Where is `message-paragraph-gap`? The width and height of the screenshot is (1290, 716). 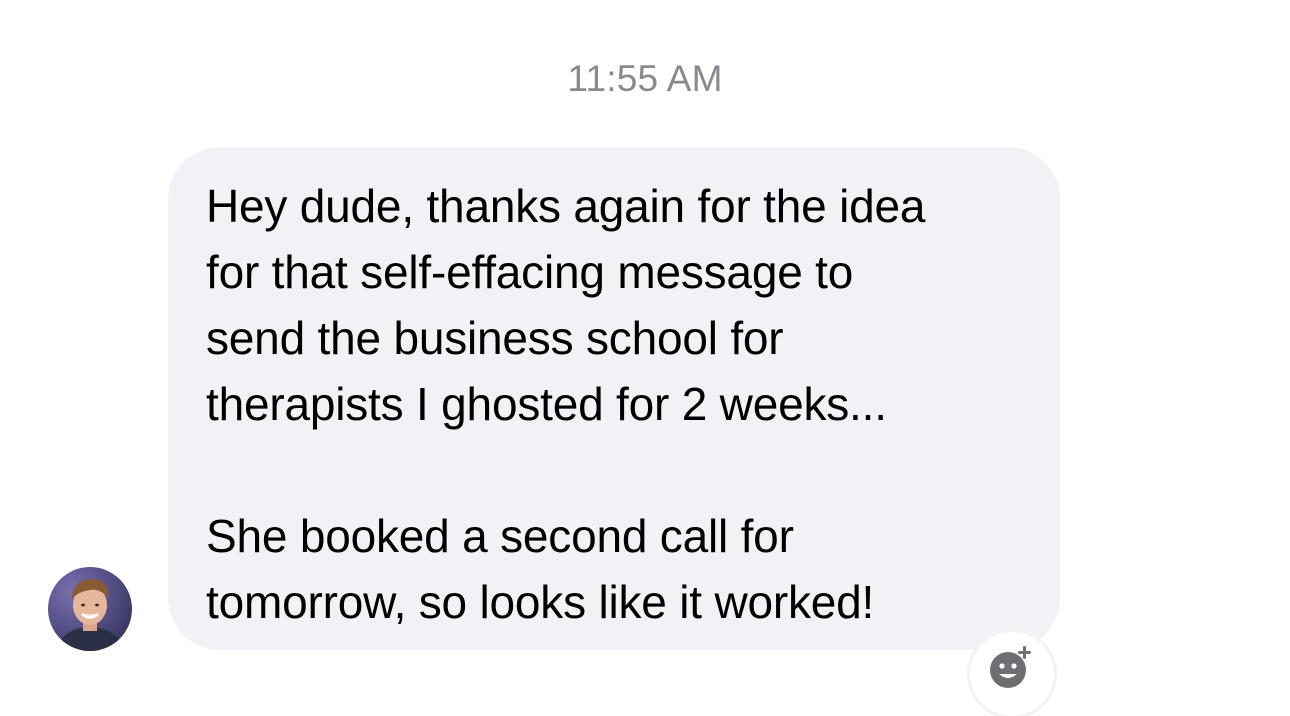 message-paragraph-gap is located at coordinates (618, 470).